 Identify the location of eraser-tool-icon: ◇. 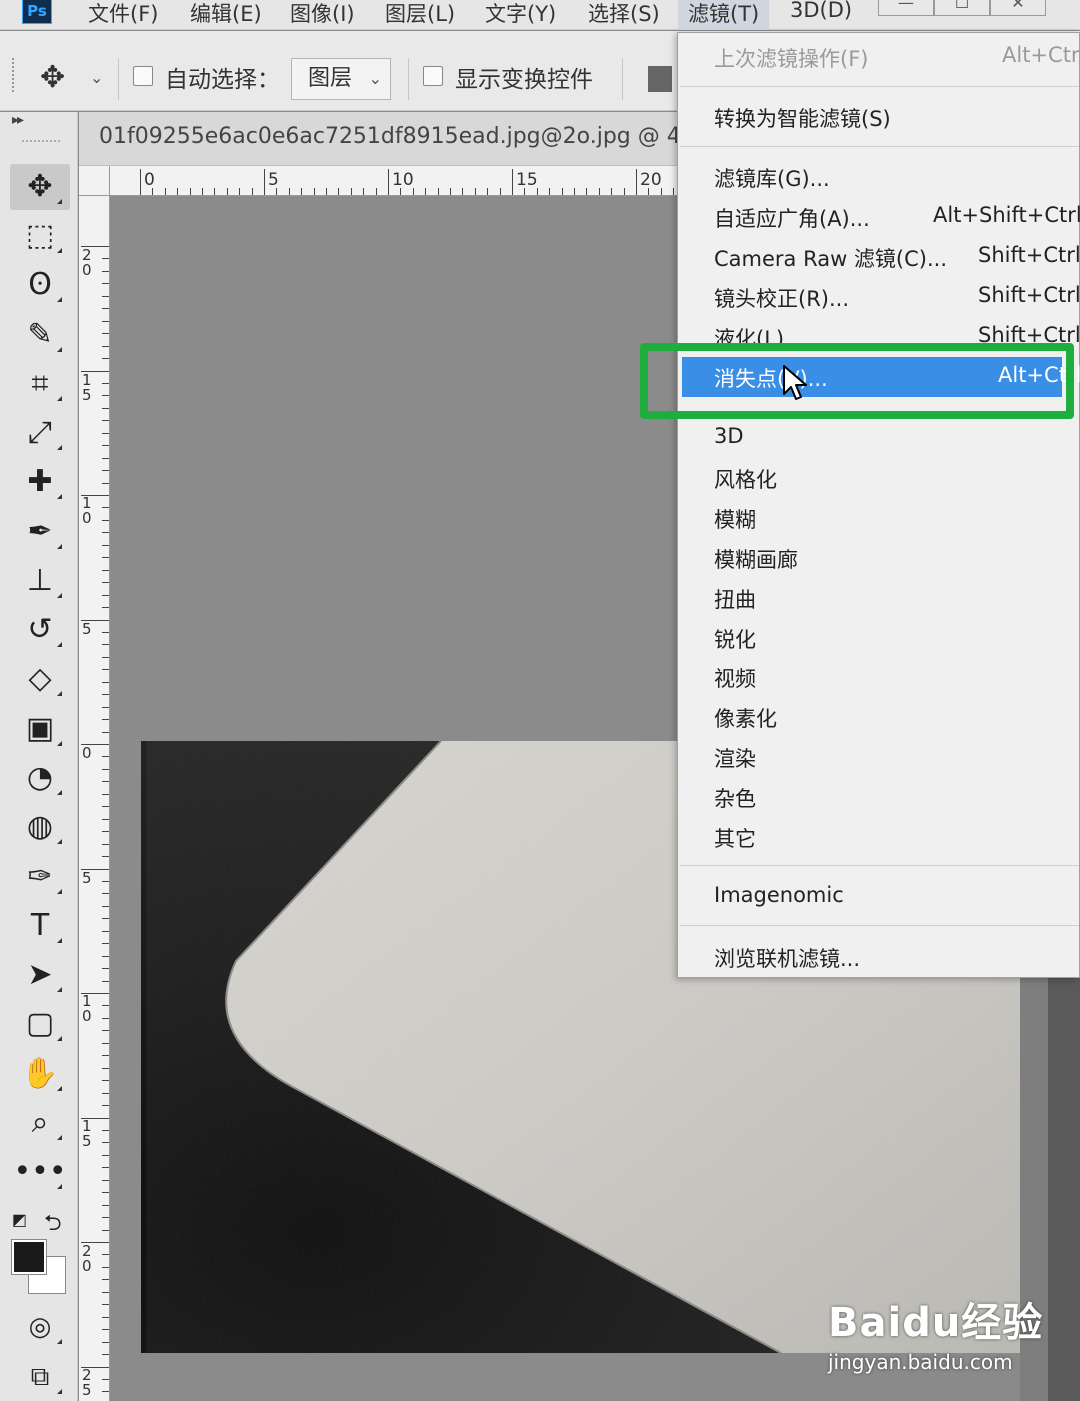
(40, 679).